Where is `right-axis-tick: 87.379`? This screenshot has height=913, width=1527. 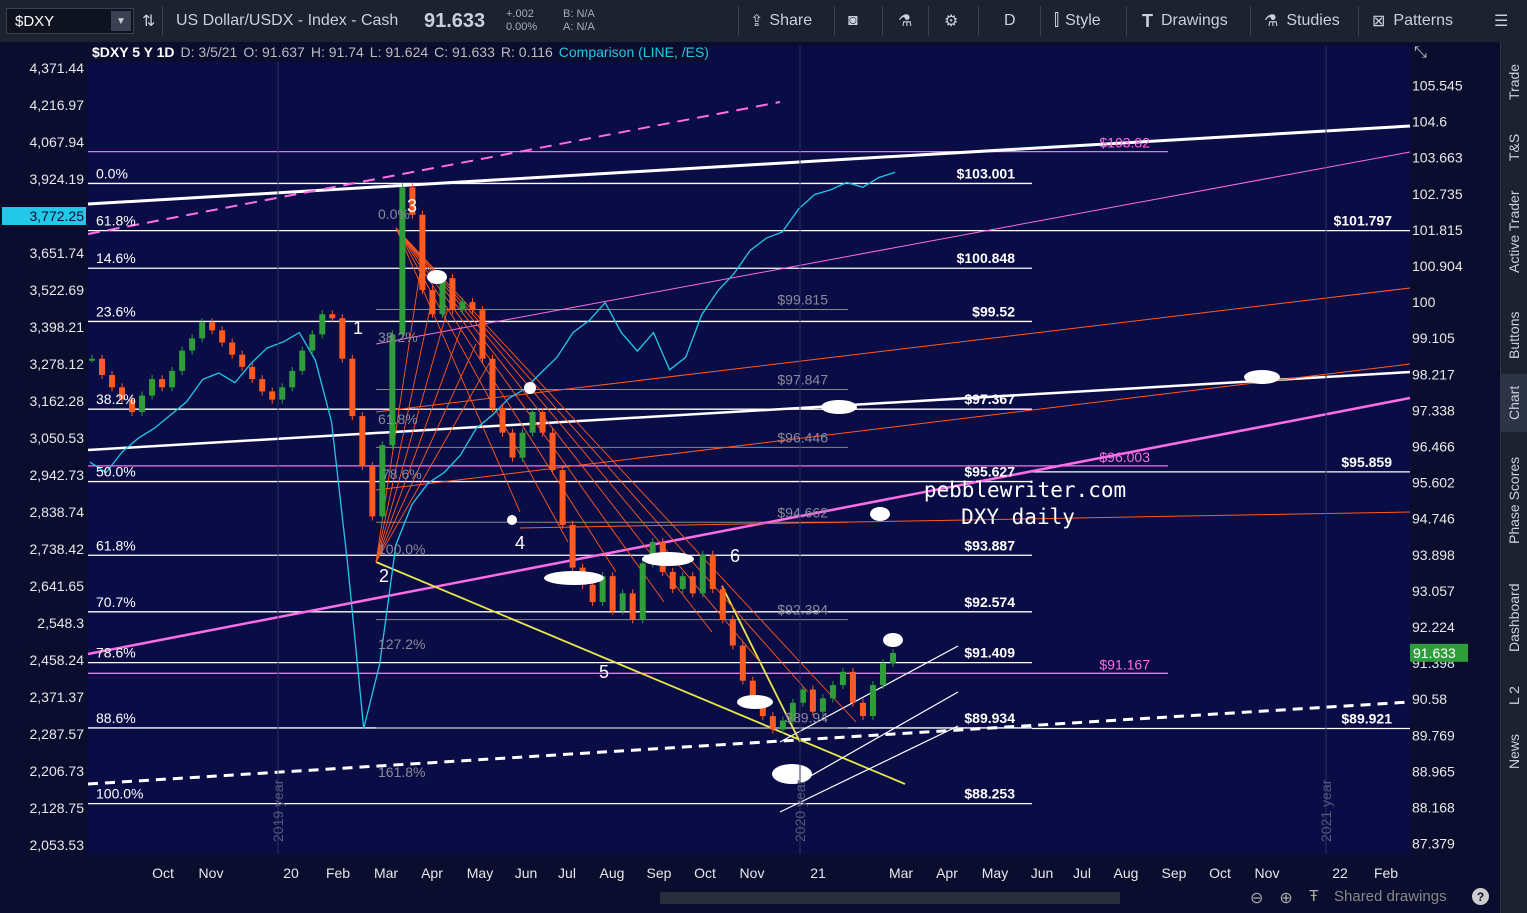
right-axis-tick: 87.379 is located at coordinates (1433, 844).